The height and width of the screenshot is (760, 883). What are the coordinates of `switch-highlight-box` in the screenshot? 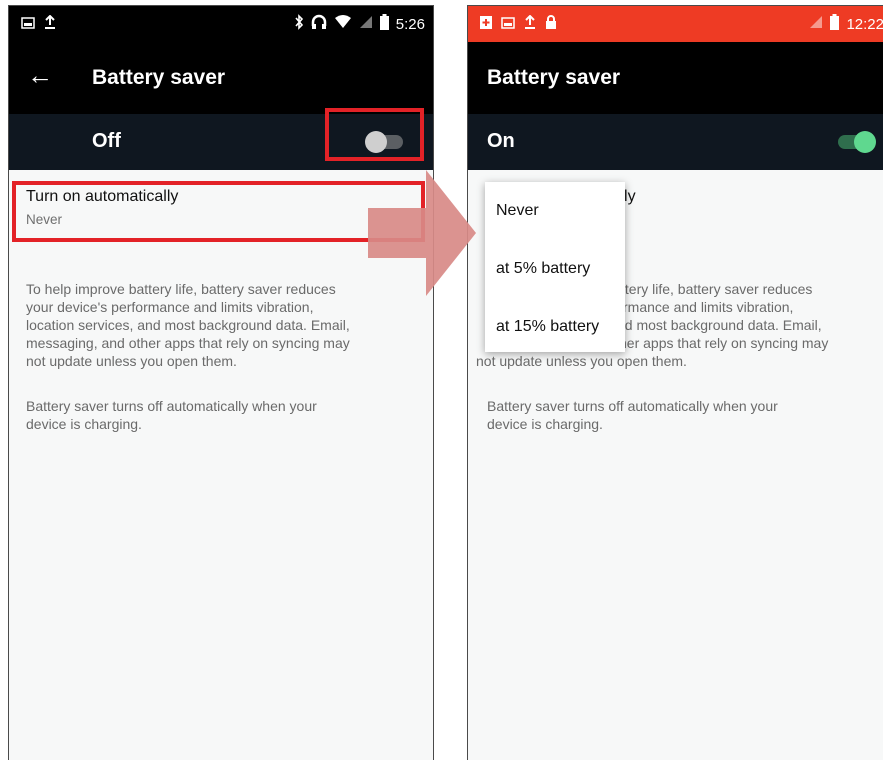 It's located at (374, 134).